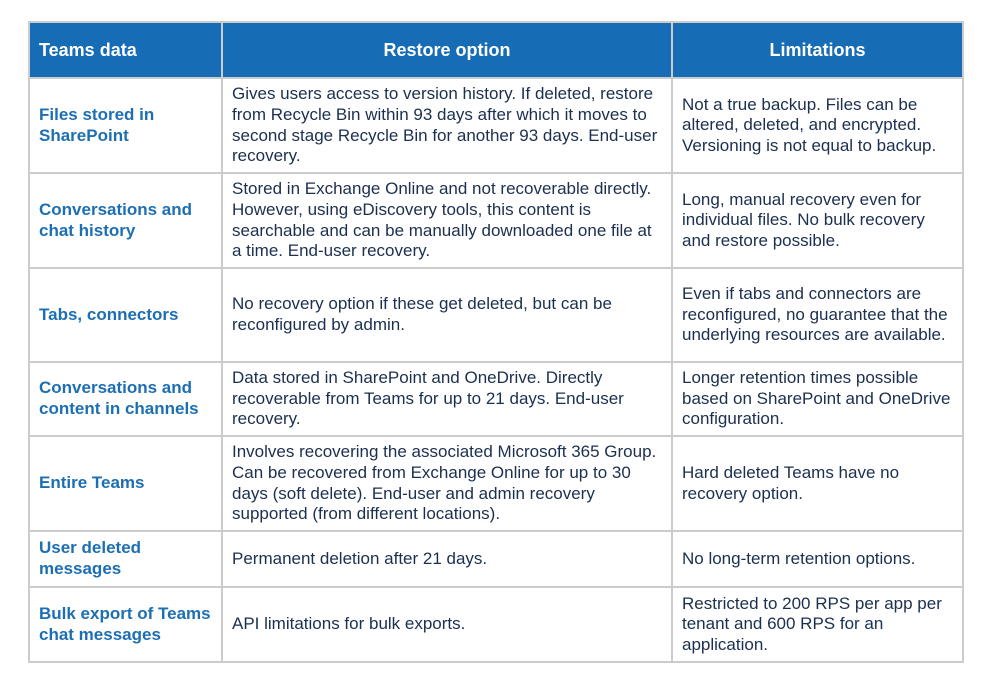 This screenshot has height=698, width=991. Describe the element at coordinates (125, 220) in the screenshot. I see `teams-data-cell: Conversations and chat history` at that location.